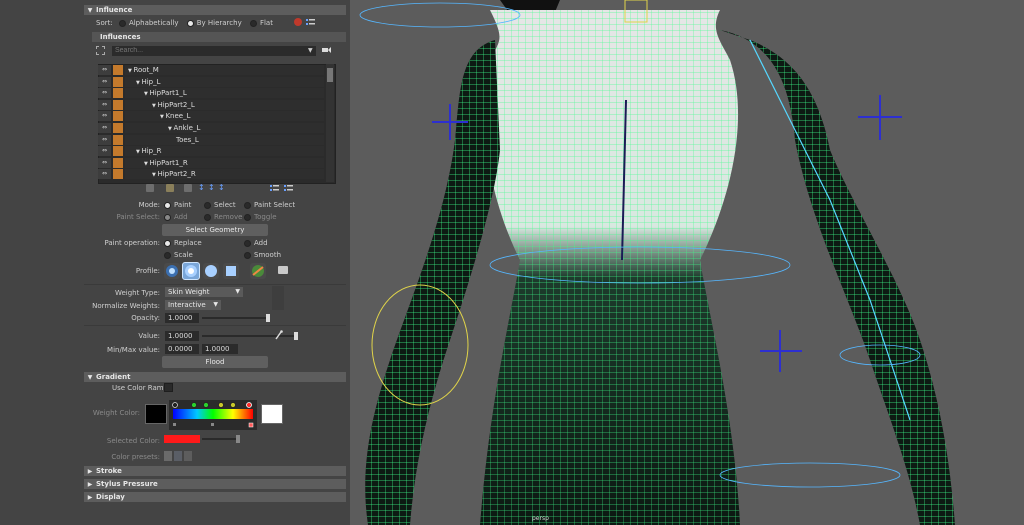 Image resolution: width=1024 pixels, height=525 pixels. Describe the element at coordinates (214, 23) in the screenshot. I see `sort-by-hierarchy-radio: By Hierarchy` at that location.